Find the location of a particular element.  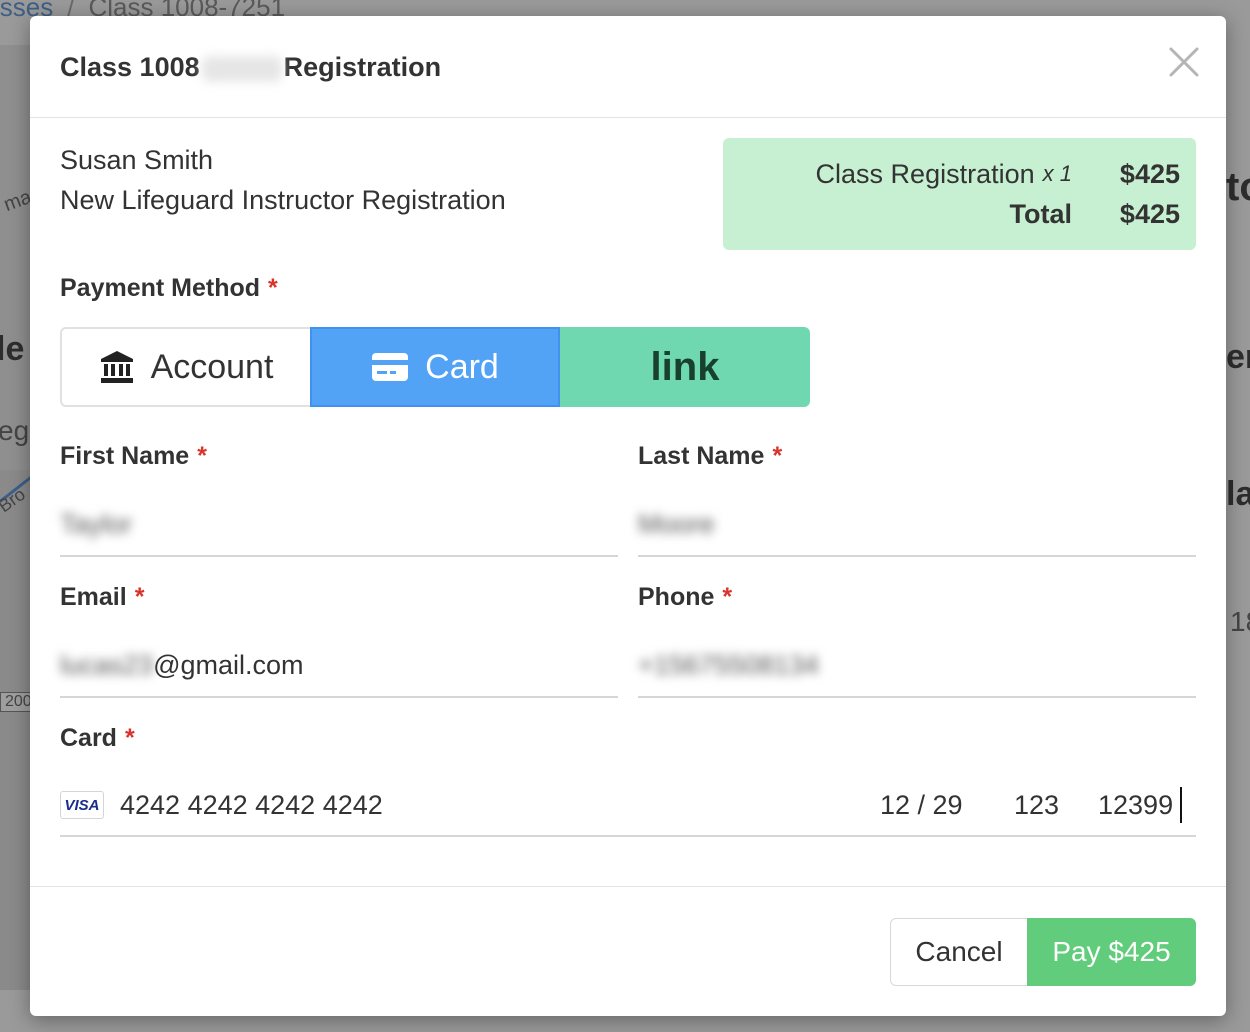

email-domain: @gmail.com is located at coordinates (228, 665).